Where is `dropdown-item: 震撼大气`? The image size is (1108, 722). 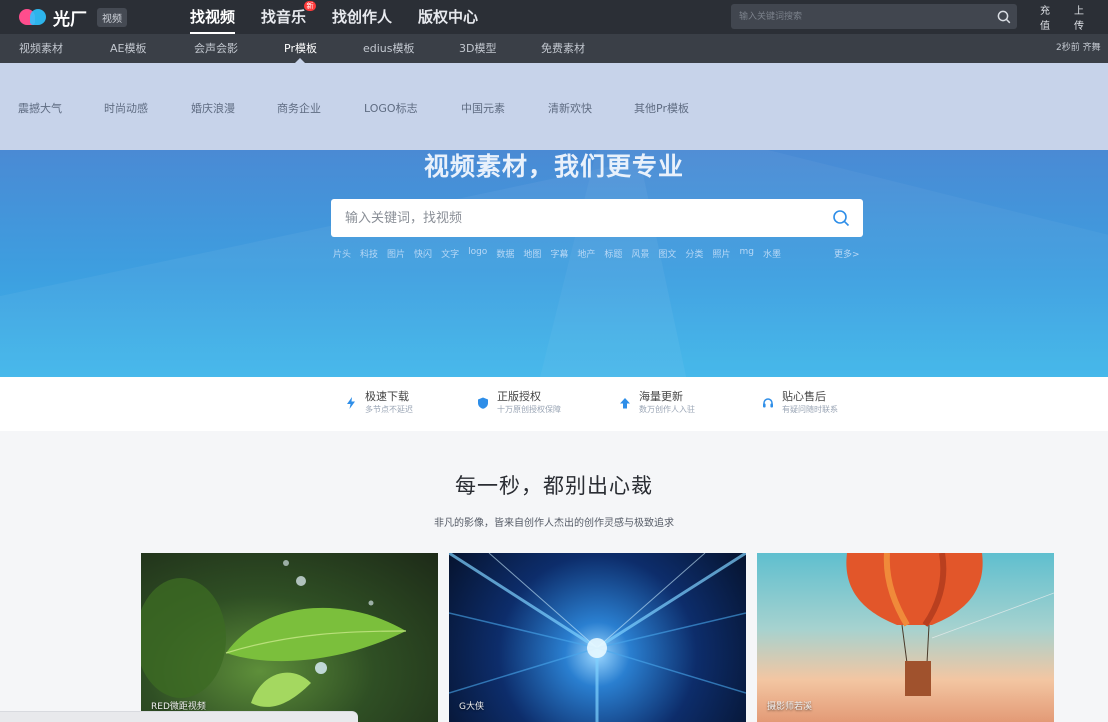
dropdown-item: 震撼大气 is located at coordinates (40, 108).